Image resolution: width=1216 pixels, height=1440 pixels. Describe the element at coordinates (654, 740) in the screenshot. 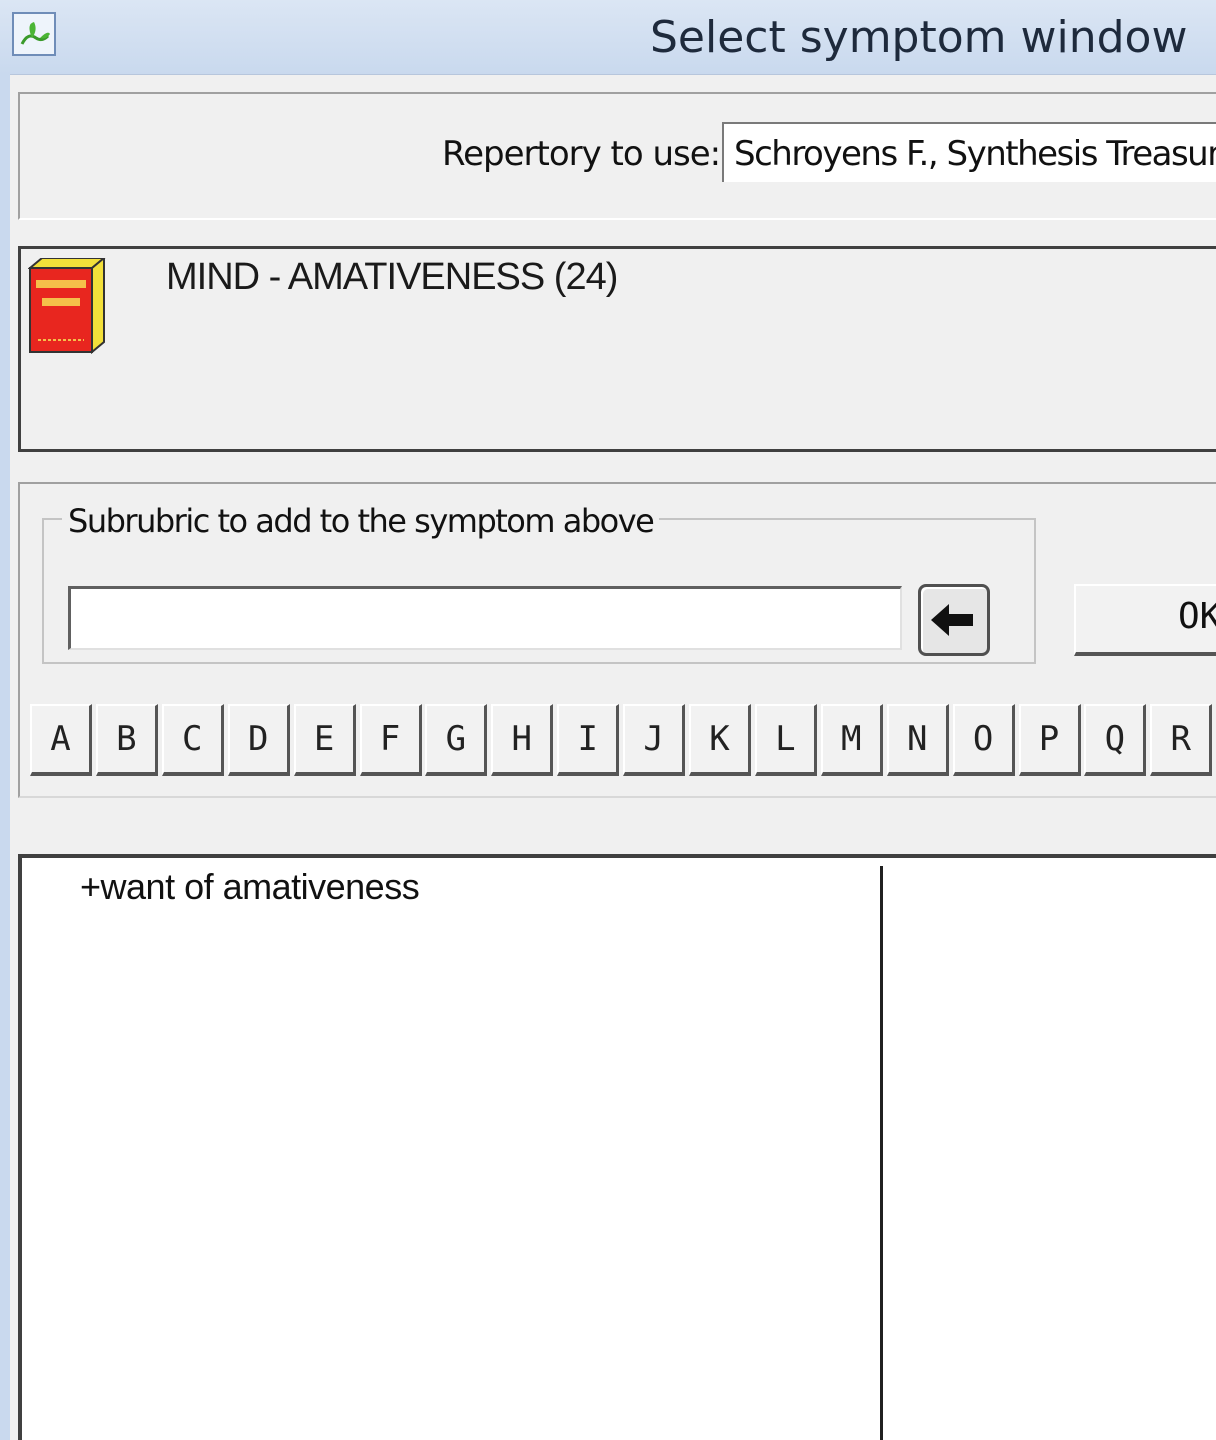

I see `letter-button-j: J` at that location.